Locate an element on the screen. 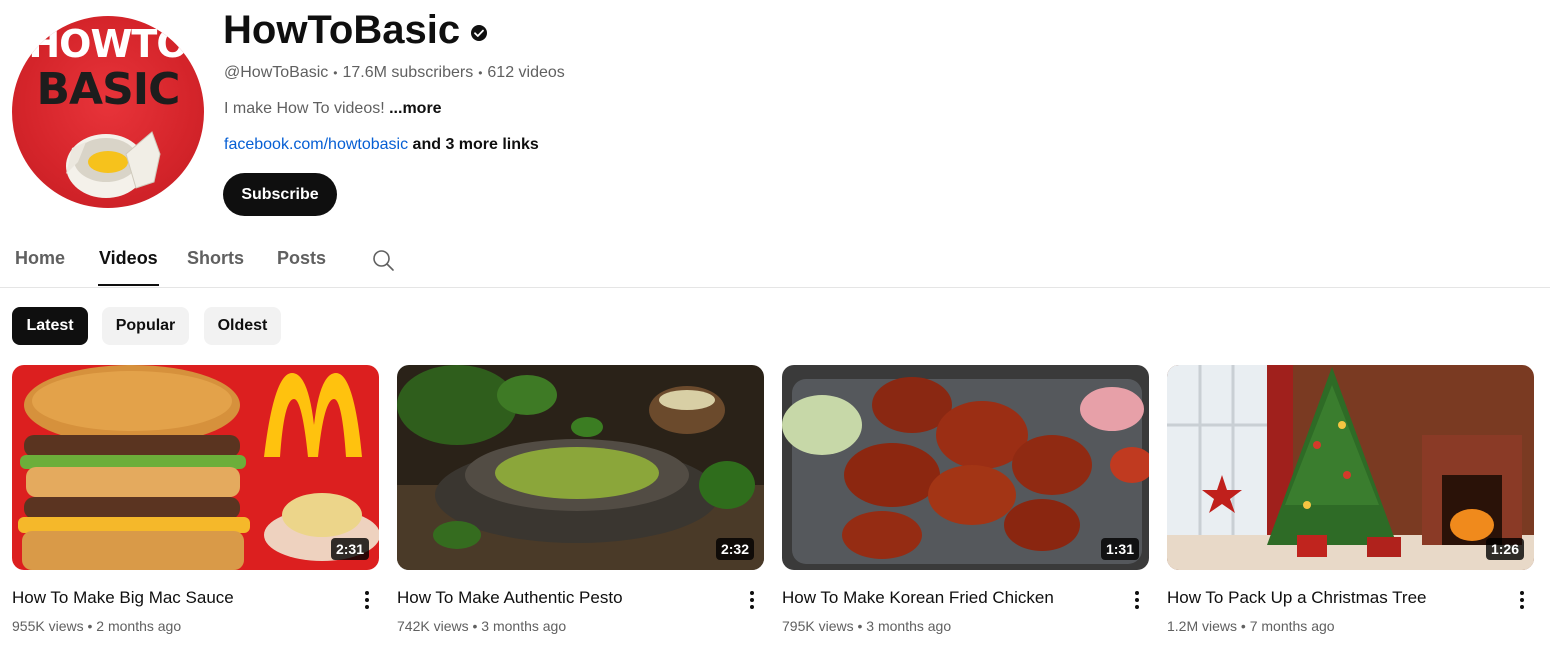 The height and width of the screenshot is (656, 1550). facebook-link: facebook.com/howtobasic is located at coordinates (316, 144).